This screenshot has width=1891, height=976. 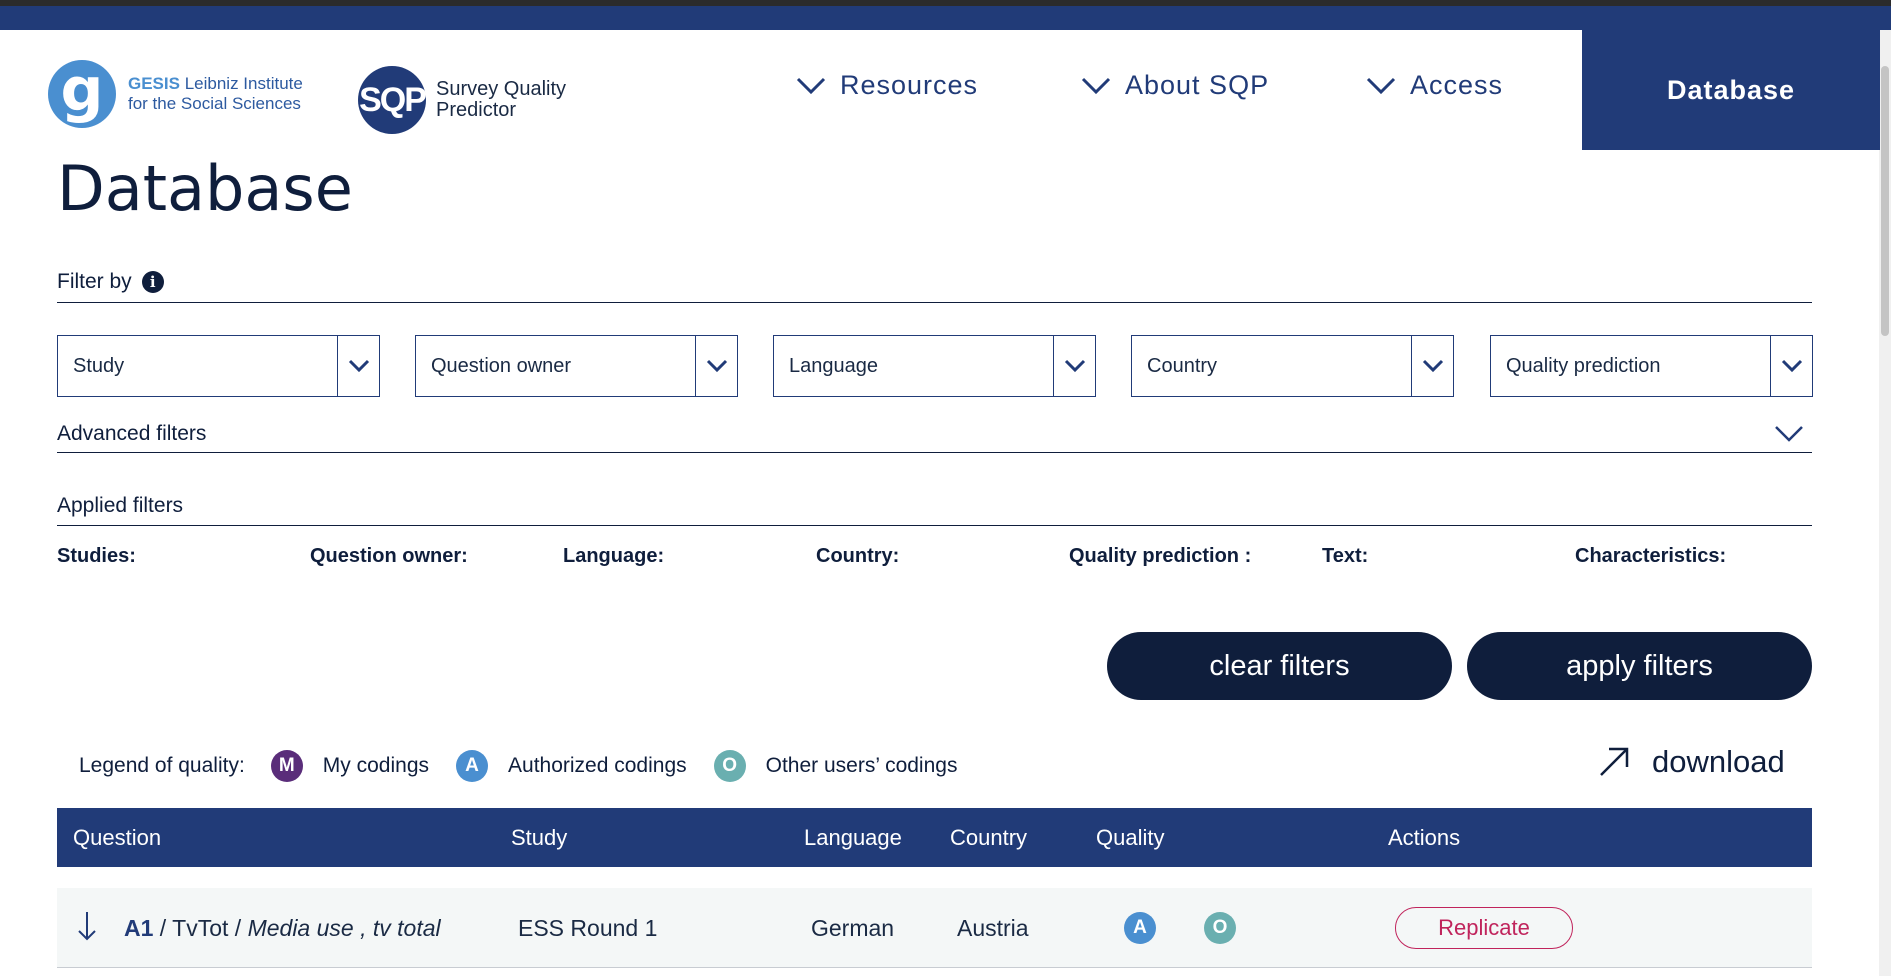 What do you see at coordinates (1182, 366) in the screenshot?
I see `country-select-label: Country` at bounding box center [1182, 366].